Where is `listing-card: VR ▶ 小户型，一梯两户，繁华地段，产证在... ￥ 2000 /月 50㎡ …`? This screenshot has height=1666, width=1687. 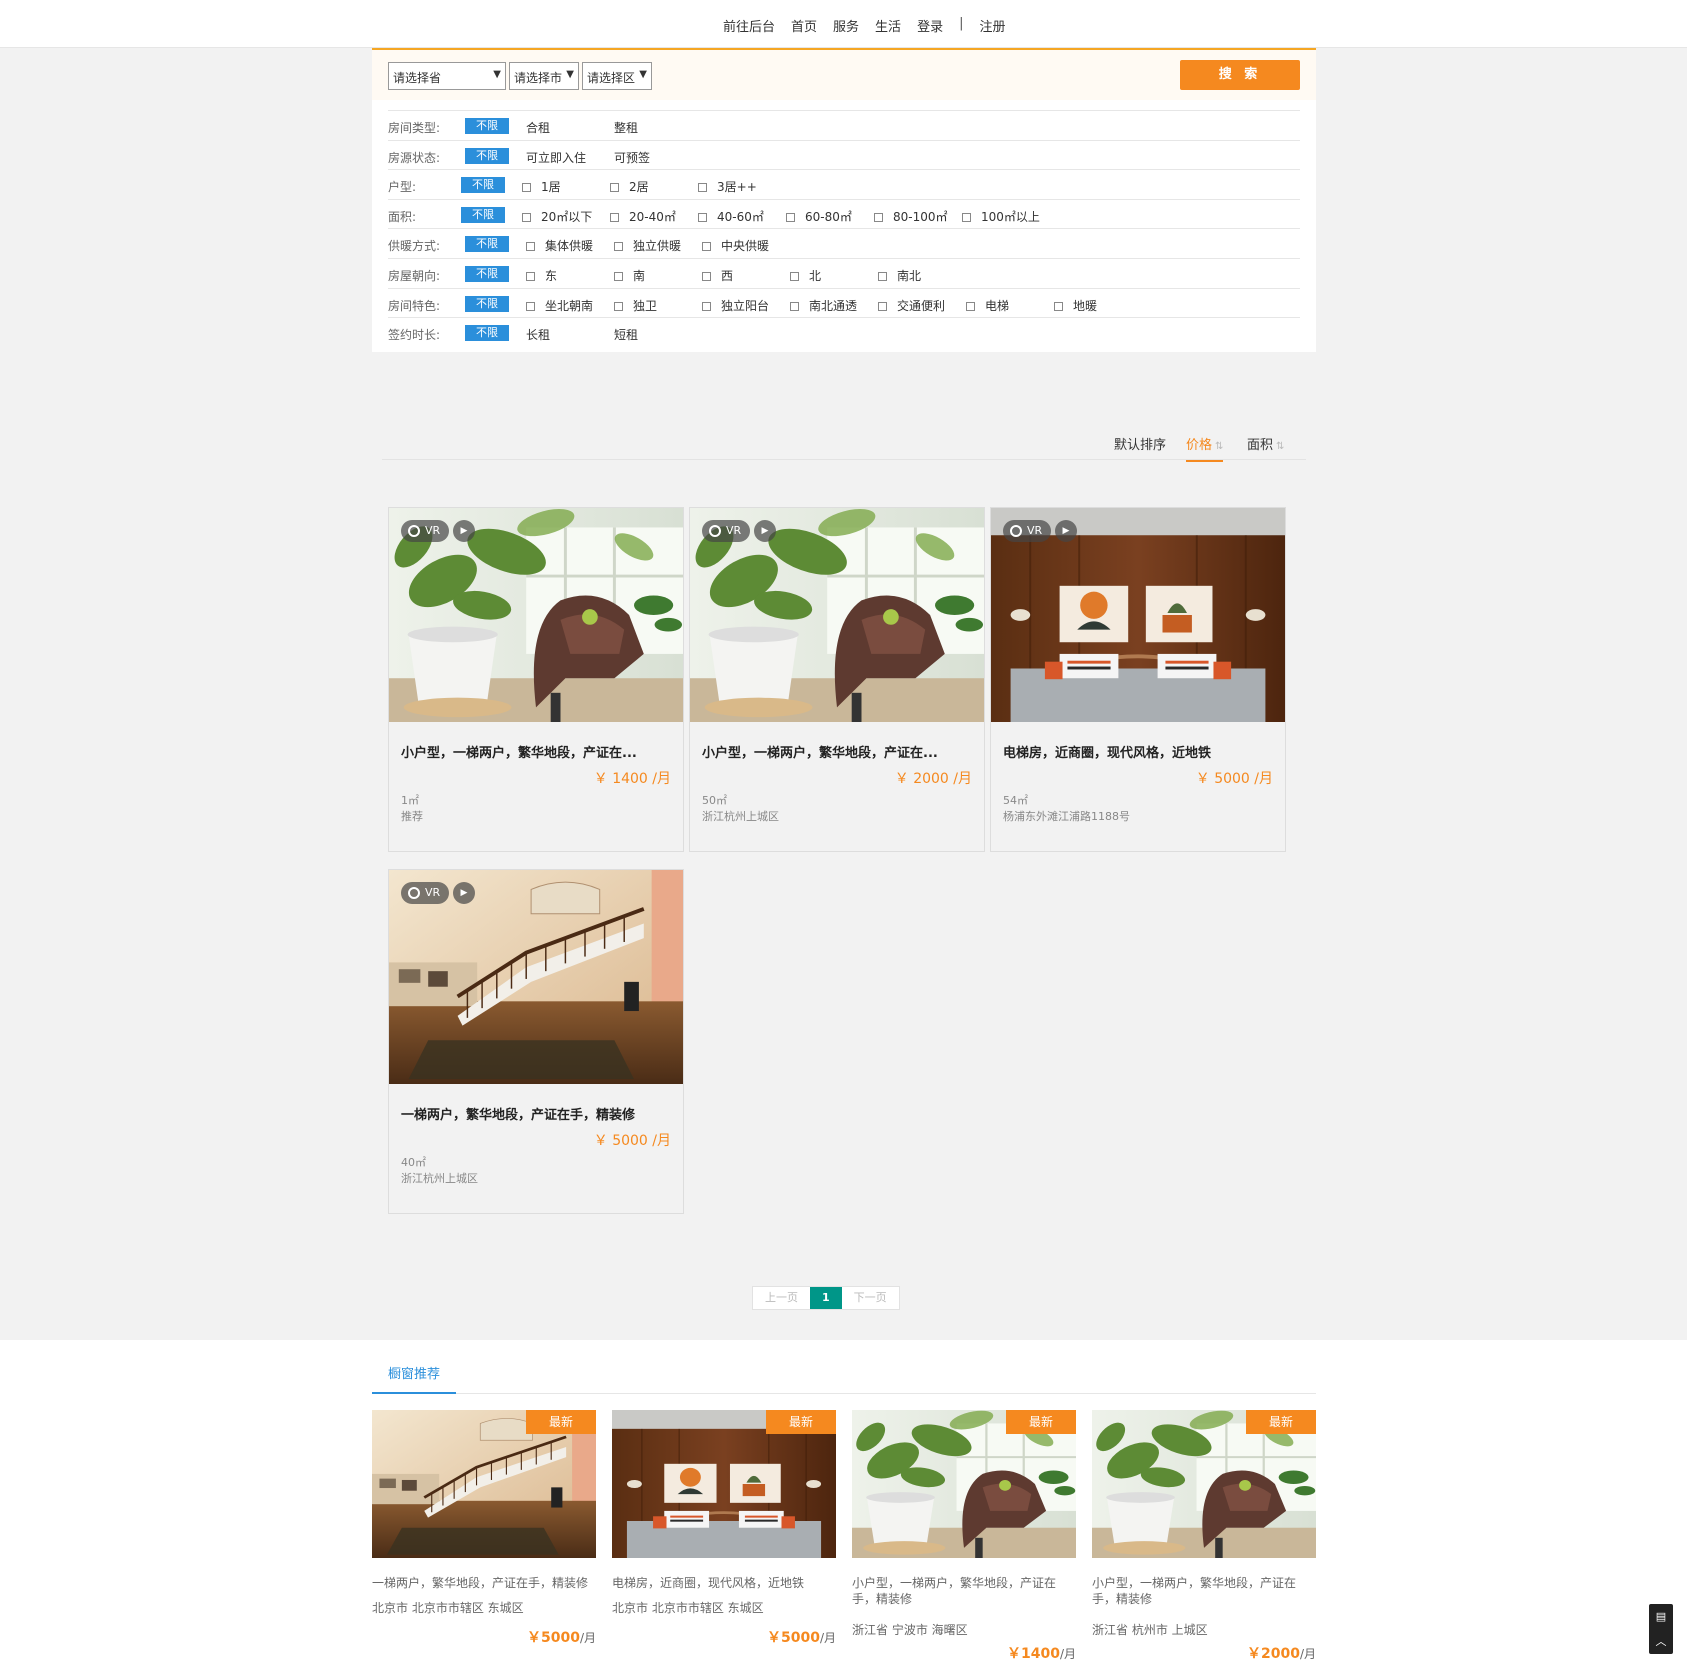 listing-card: VR ▶ 小户型，一梯两户，繁华地段，产证在... ￥ 2000 /月 50㎡ … is located at coordinates (837, 679).